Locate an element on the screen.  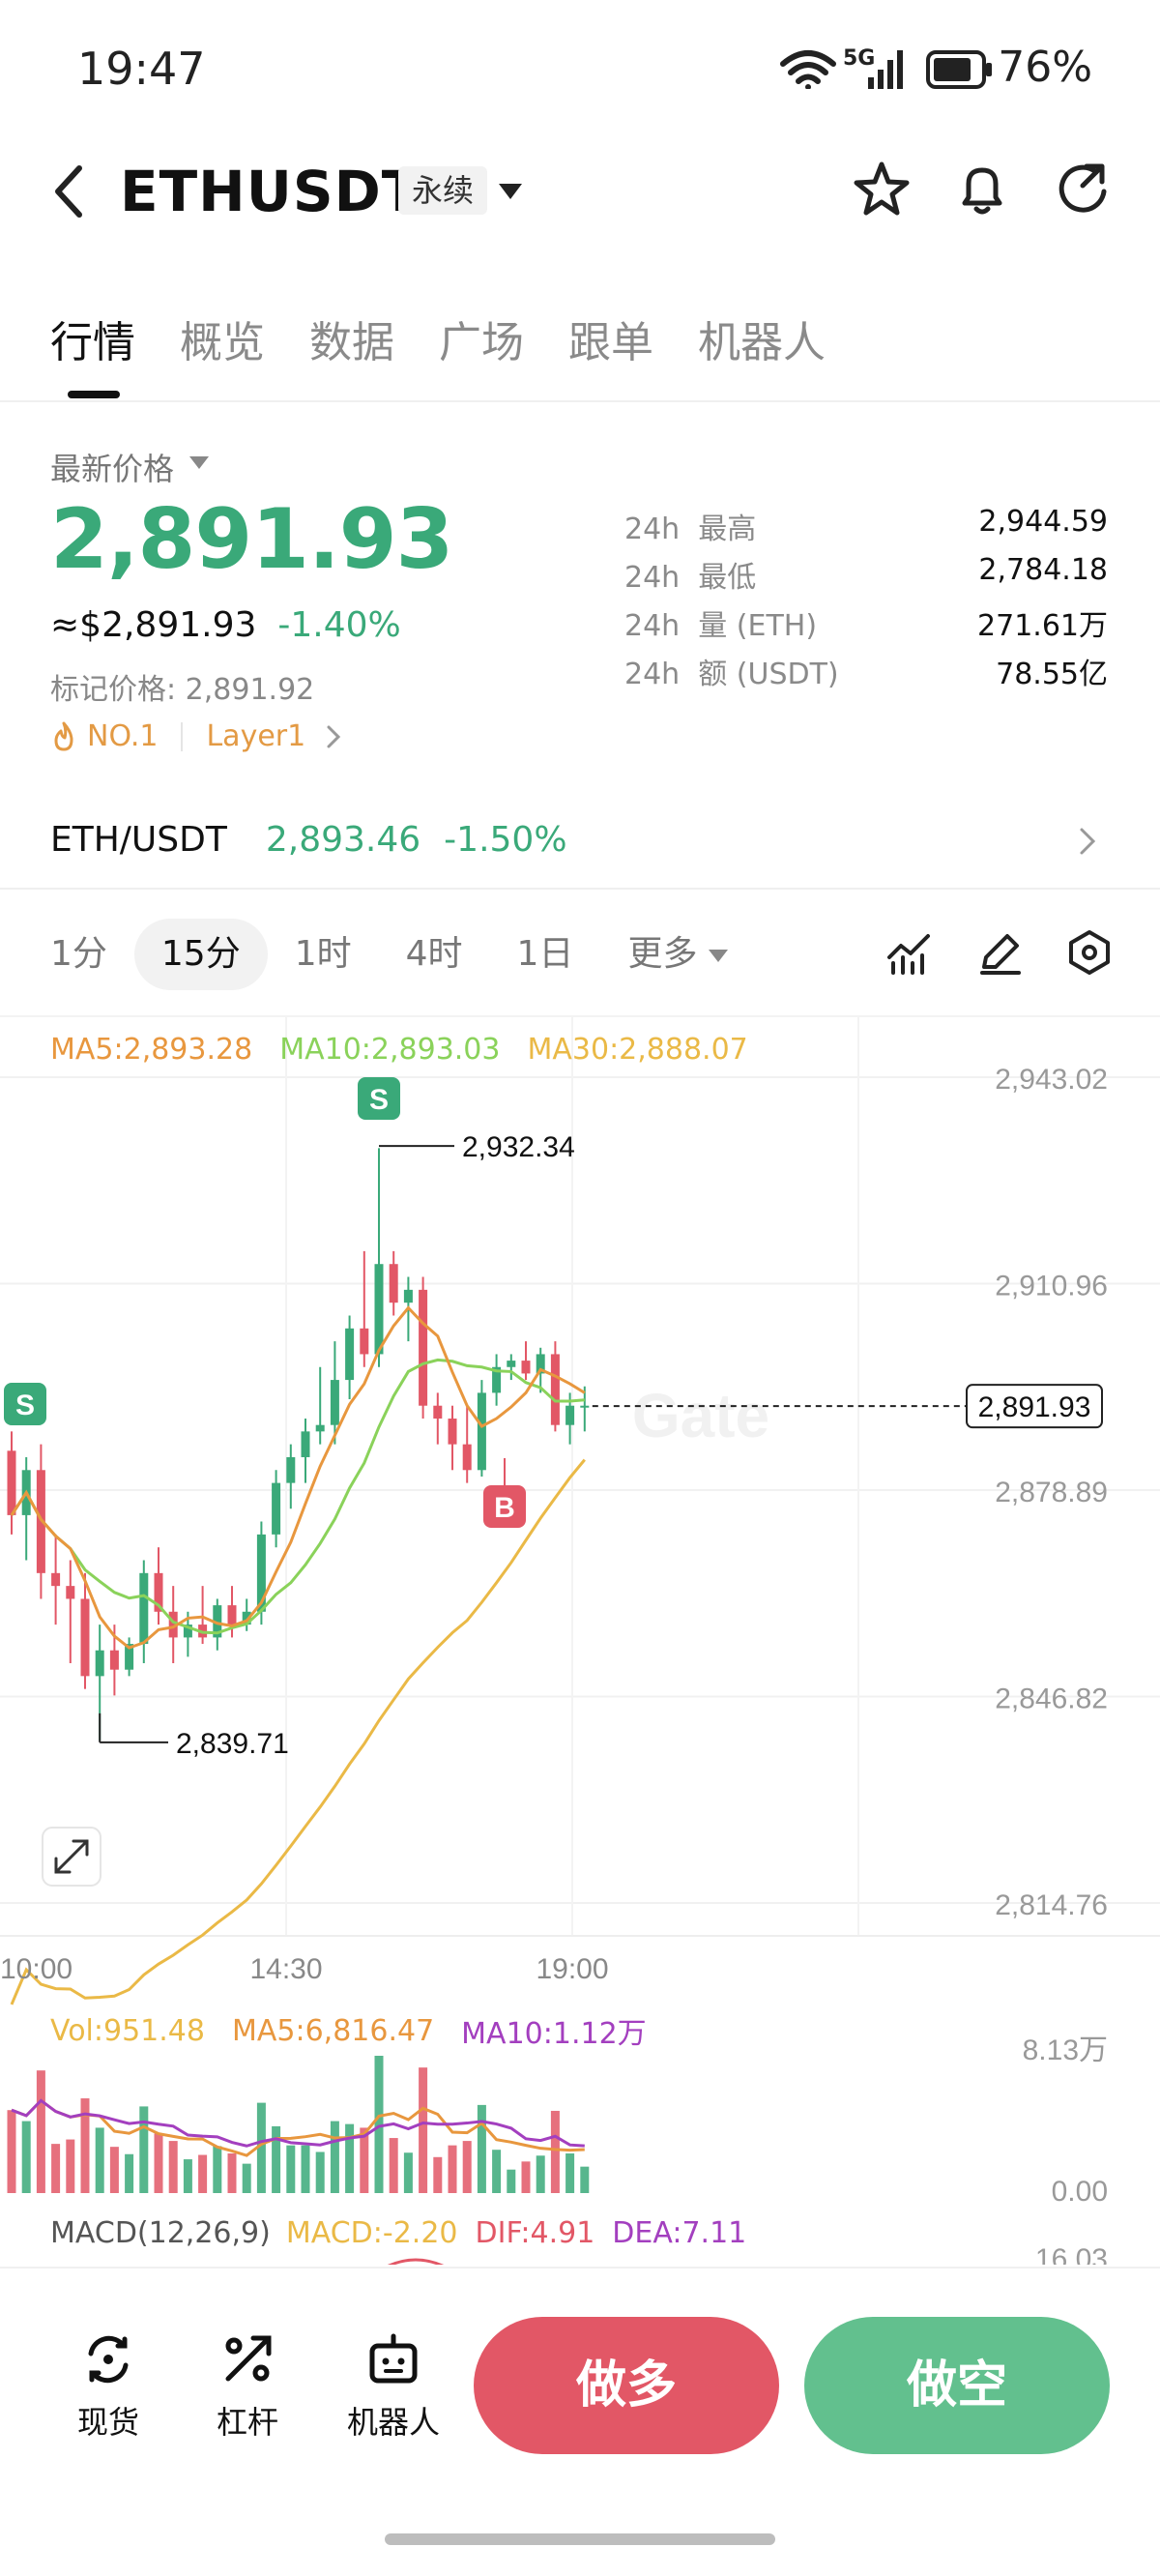
tab-copy-trading: 跟单 is located at coordinates (610, 338).